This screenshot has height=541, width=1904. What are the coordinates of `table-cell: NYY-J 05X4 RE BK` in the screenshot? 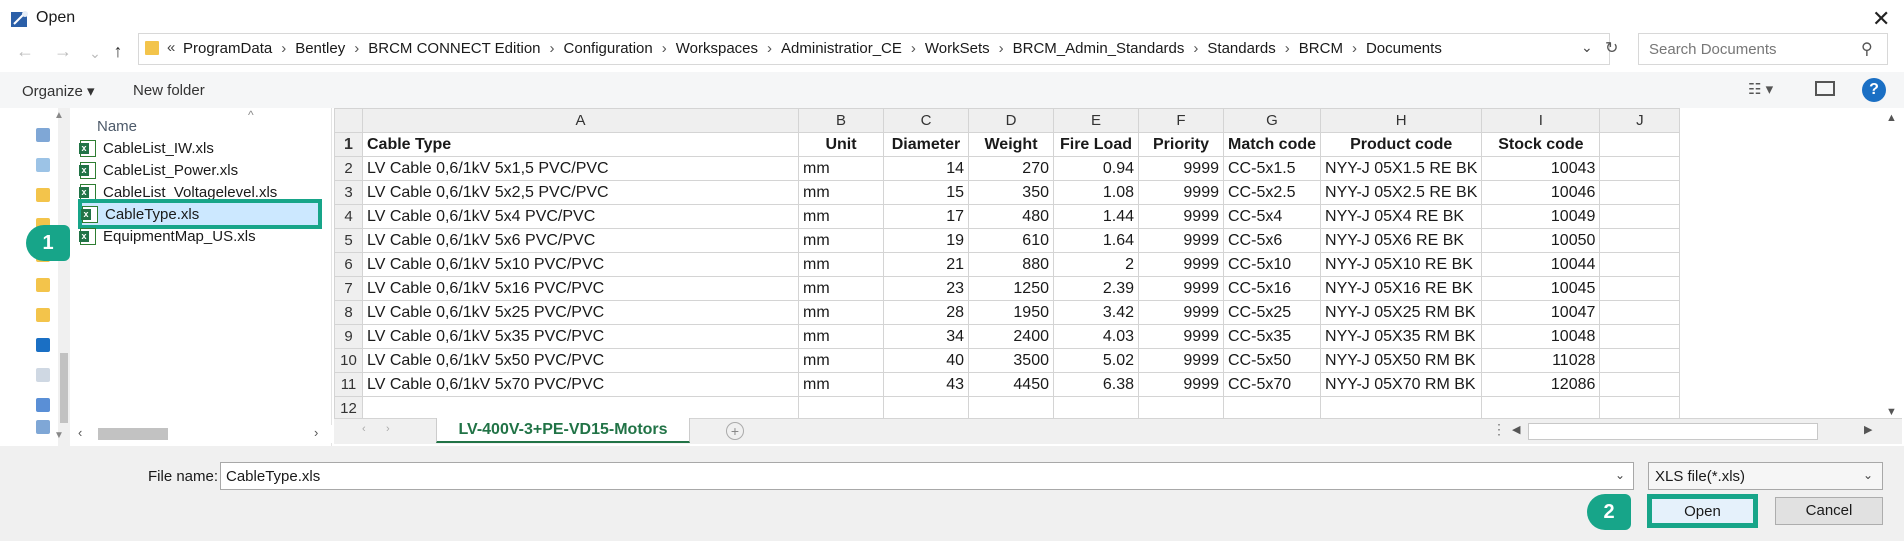 It's located at (1401, 216).